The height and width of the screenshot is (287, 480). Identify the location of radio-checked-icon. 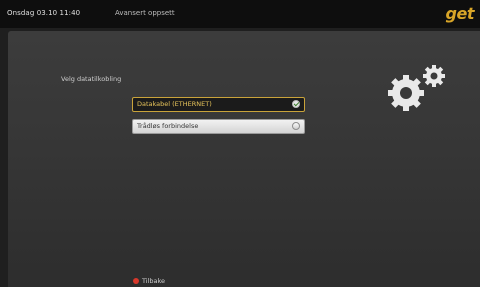
(296, 104).